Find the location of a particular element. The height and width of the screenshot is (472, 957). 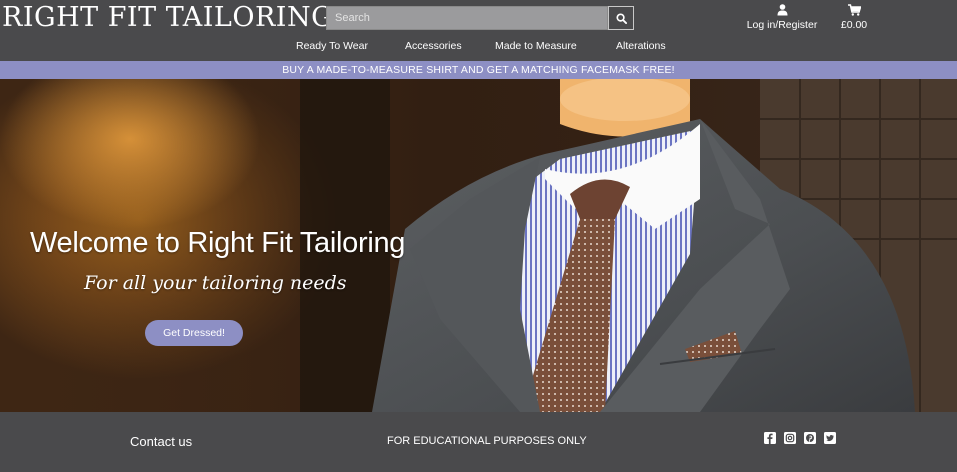

search-icon is located at coordinates (621, 18).